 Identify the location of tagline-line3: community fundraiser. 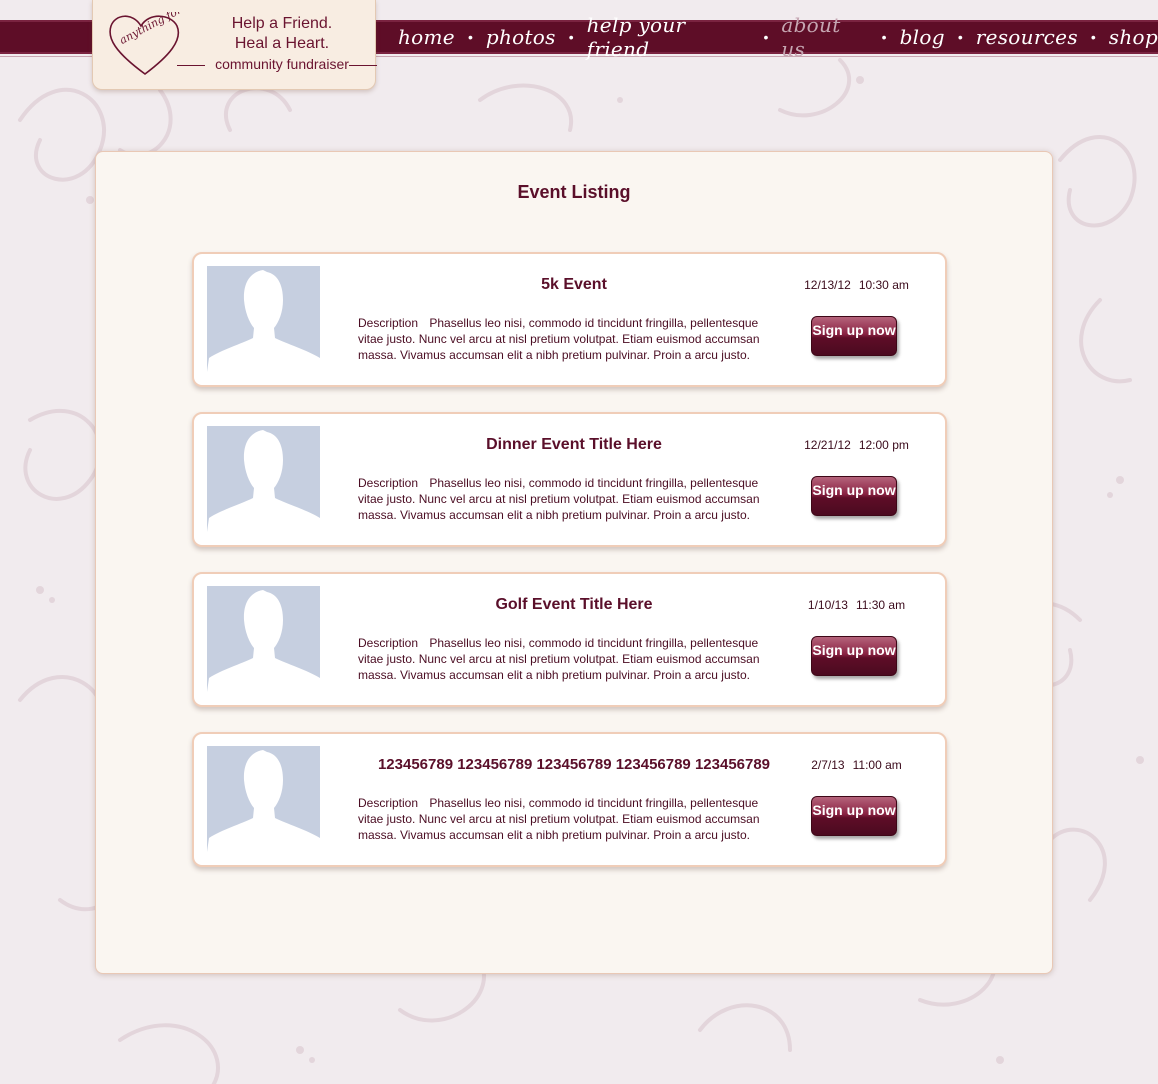
(282, 64).